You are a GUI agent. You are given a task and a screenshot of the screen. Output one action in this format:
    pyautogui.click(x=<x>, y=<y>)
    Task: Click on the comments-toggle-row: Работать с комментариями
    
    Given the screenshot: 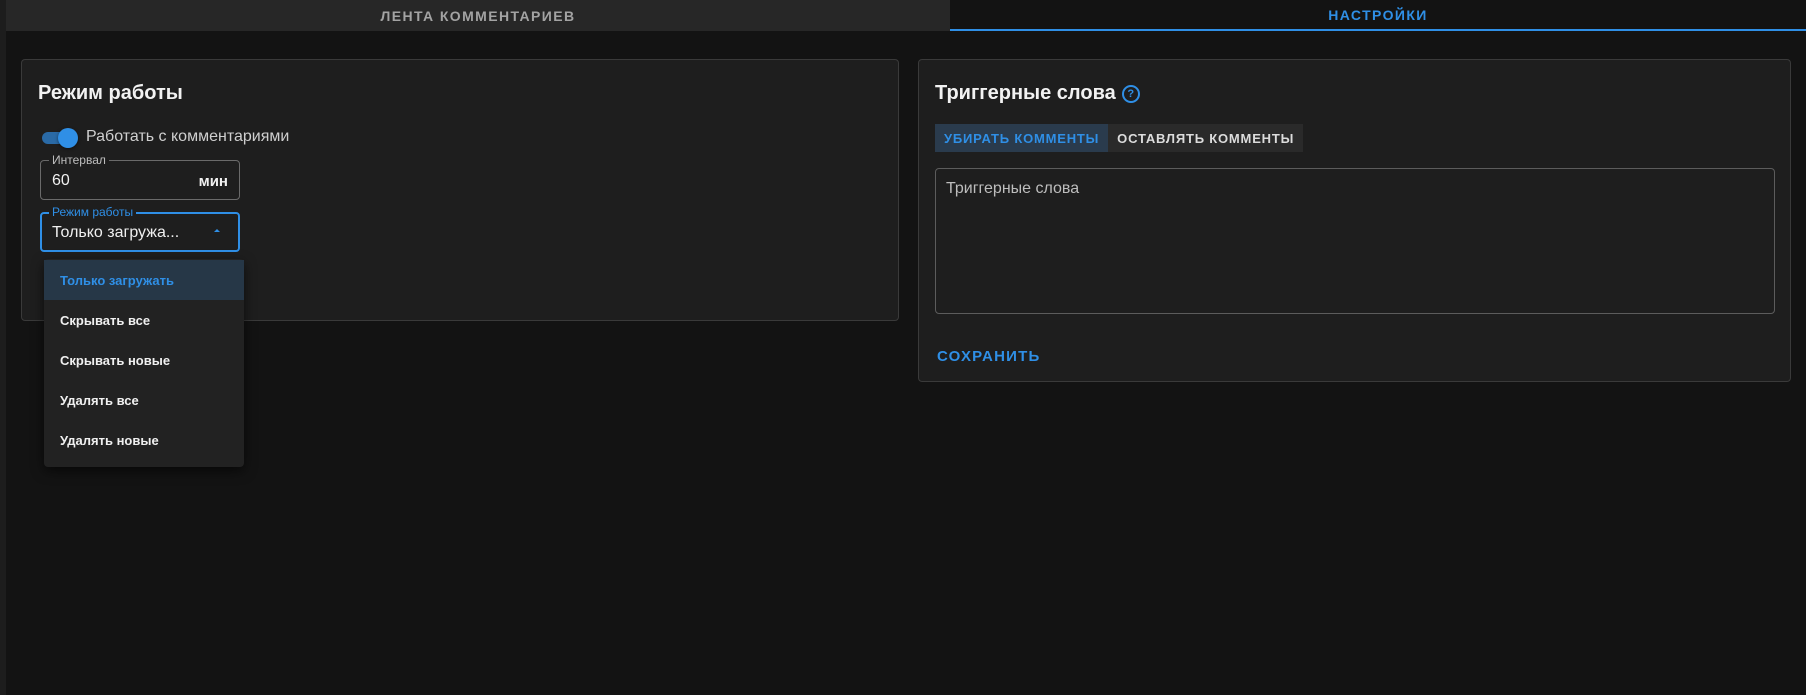 What is the action you would take?
    pyautogui.click(x=164, y=137)
    